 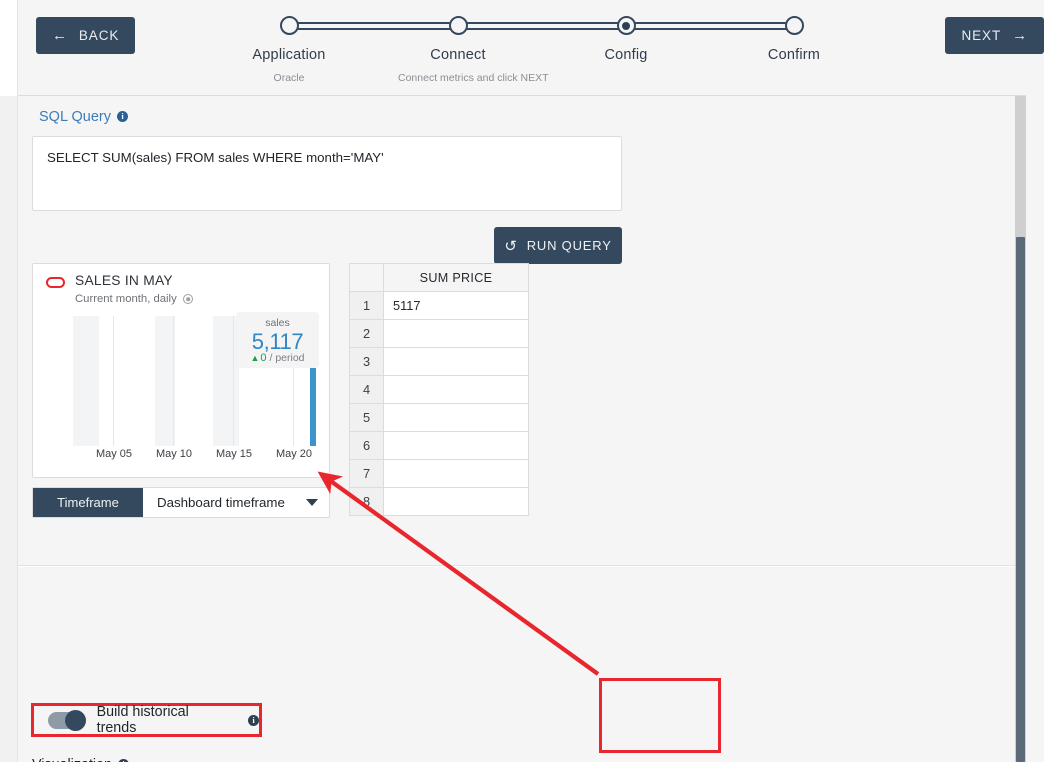 What do you see at coordinates (221, 502) in the screenshot?
I see `timeframe-selected-value: Dashboard timeframe` at bounding box center [221, 502].